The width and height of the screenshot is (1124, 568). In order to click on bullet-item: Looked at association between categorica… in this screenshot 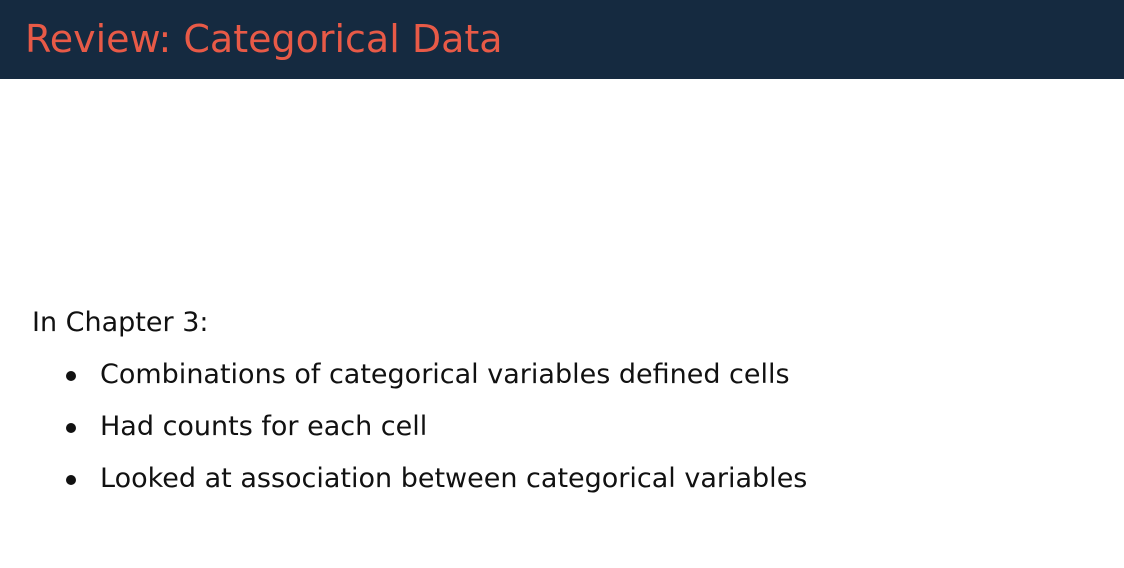, I will do `click(562, 487)`.